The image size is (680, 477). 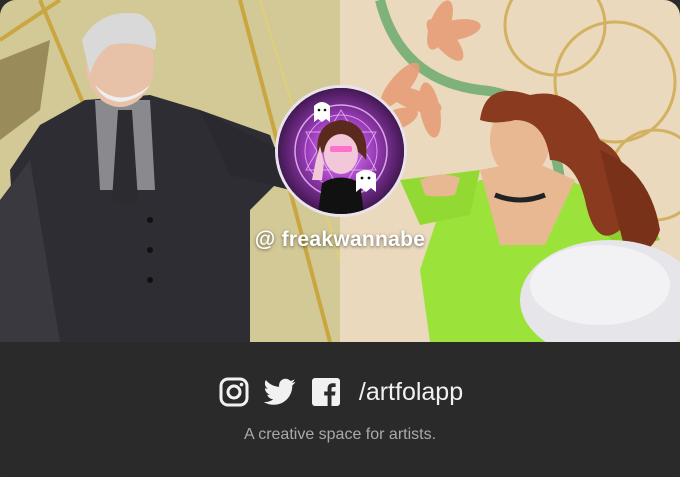 I want to click on tagline: A creative space for artists., so click(x=340, y=434).